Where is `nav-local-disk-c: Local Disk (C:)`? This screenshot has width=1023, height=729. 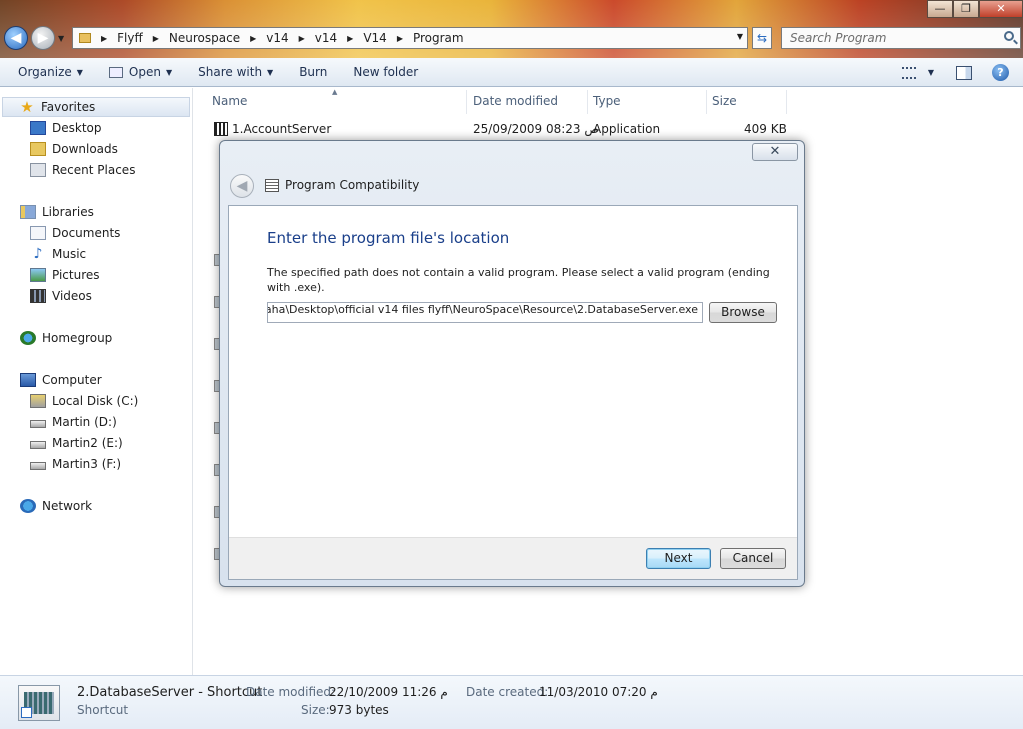
nav-local-disk-c: Local Disk (C:) is located at coordinates (84, 401).